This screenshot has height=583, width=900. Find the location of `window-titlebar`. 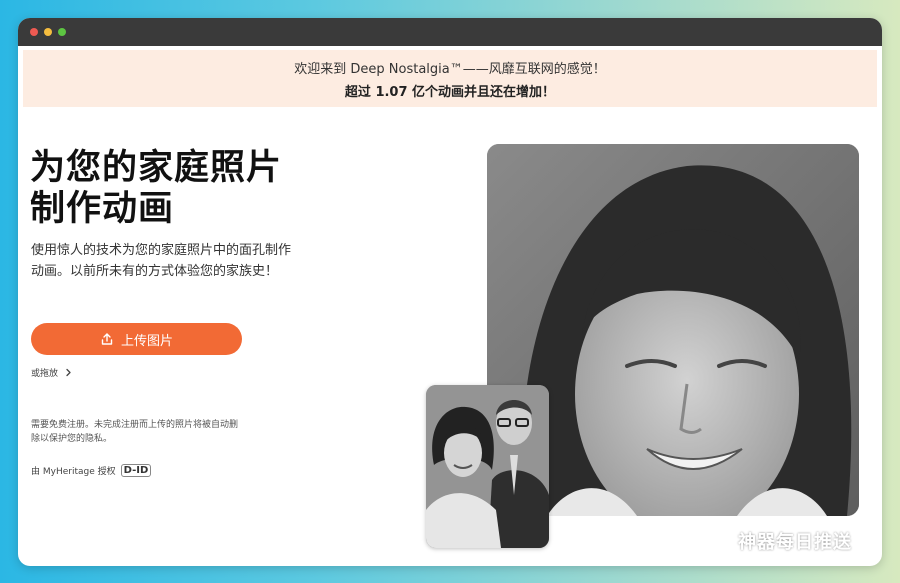

window-titlebar is located at coordinates (450, 32).